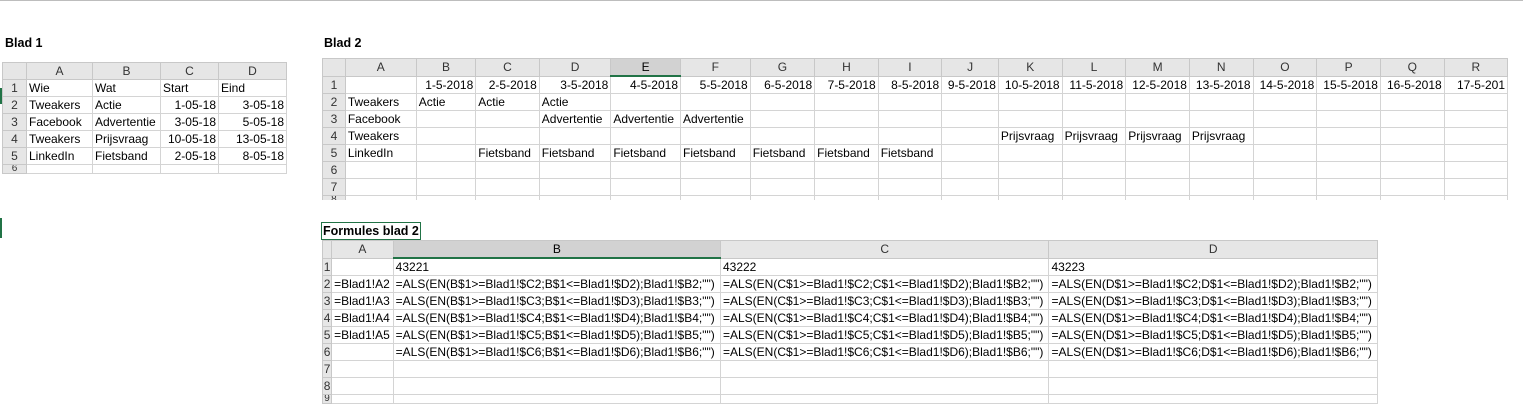 The width and height of the screenshot is (1523, 407). I want to click on cell-e2, so click(645, 102).